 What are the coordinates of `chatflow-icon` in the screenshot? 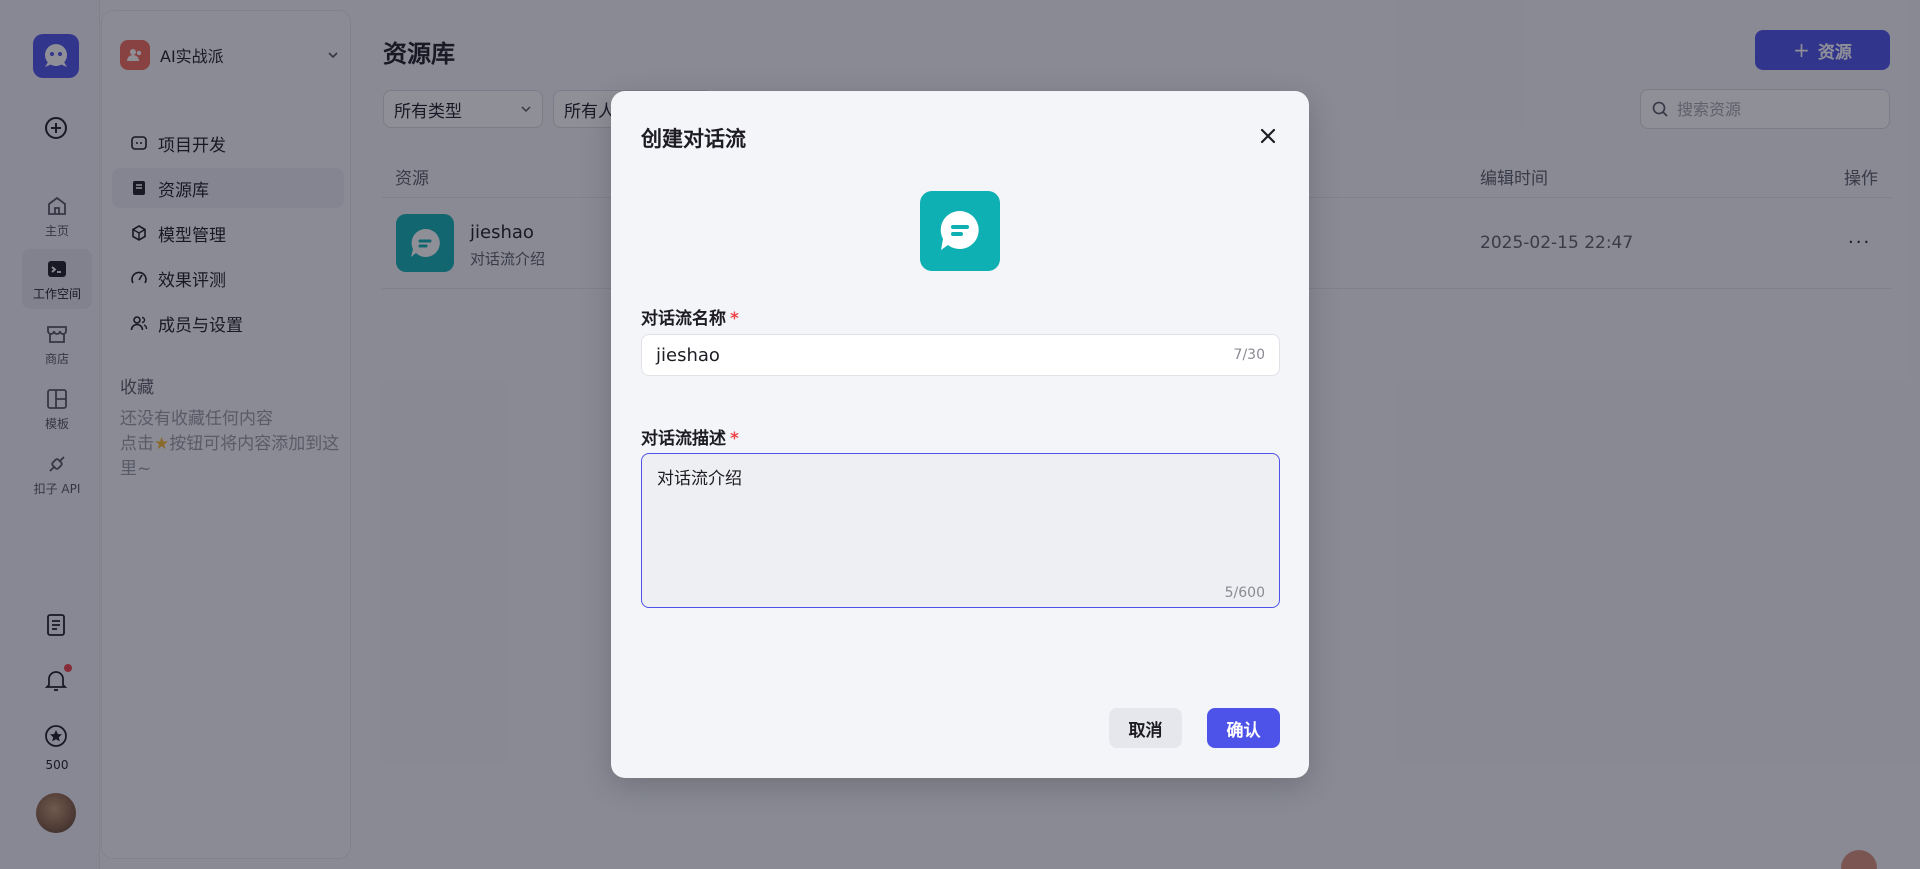 It's located at (960, 231).